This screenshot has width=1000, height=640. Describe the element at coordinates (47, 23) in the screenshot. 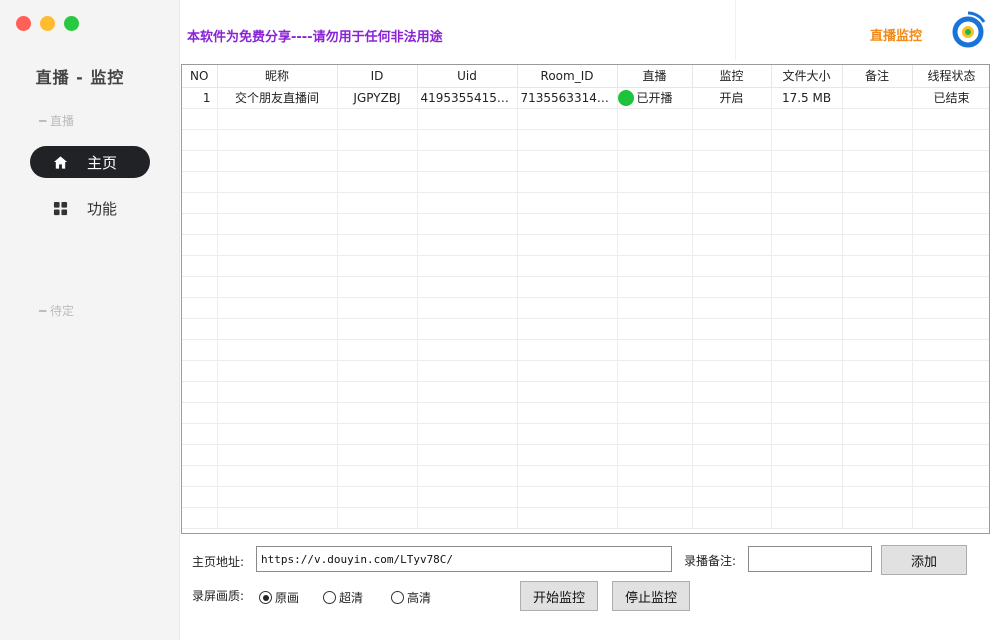

I see `minimize-window-button` at that location.